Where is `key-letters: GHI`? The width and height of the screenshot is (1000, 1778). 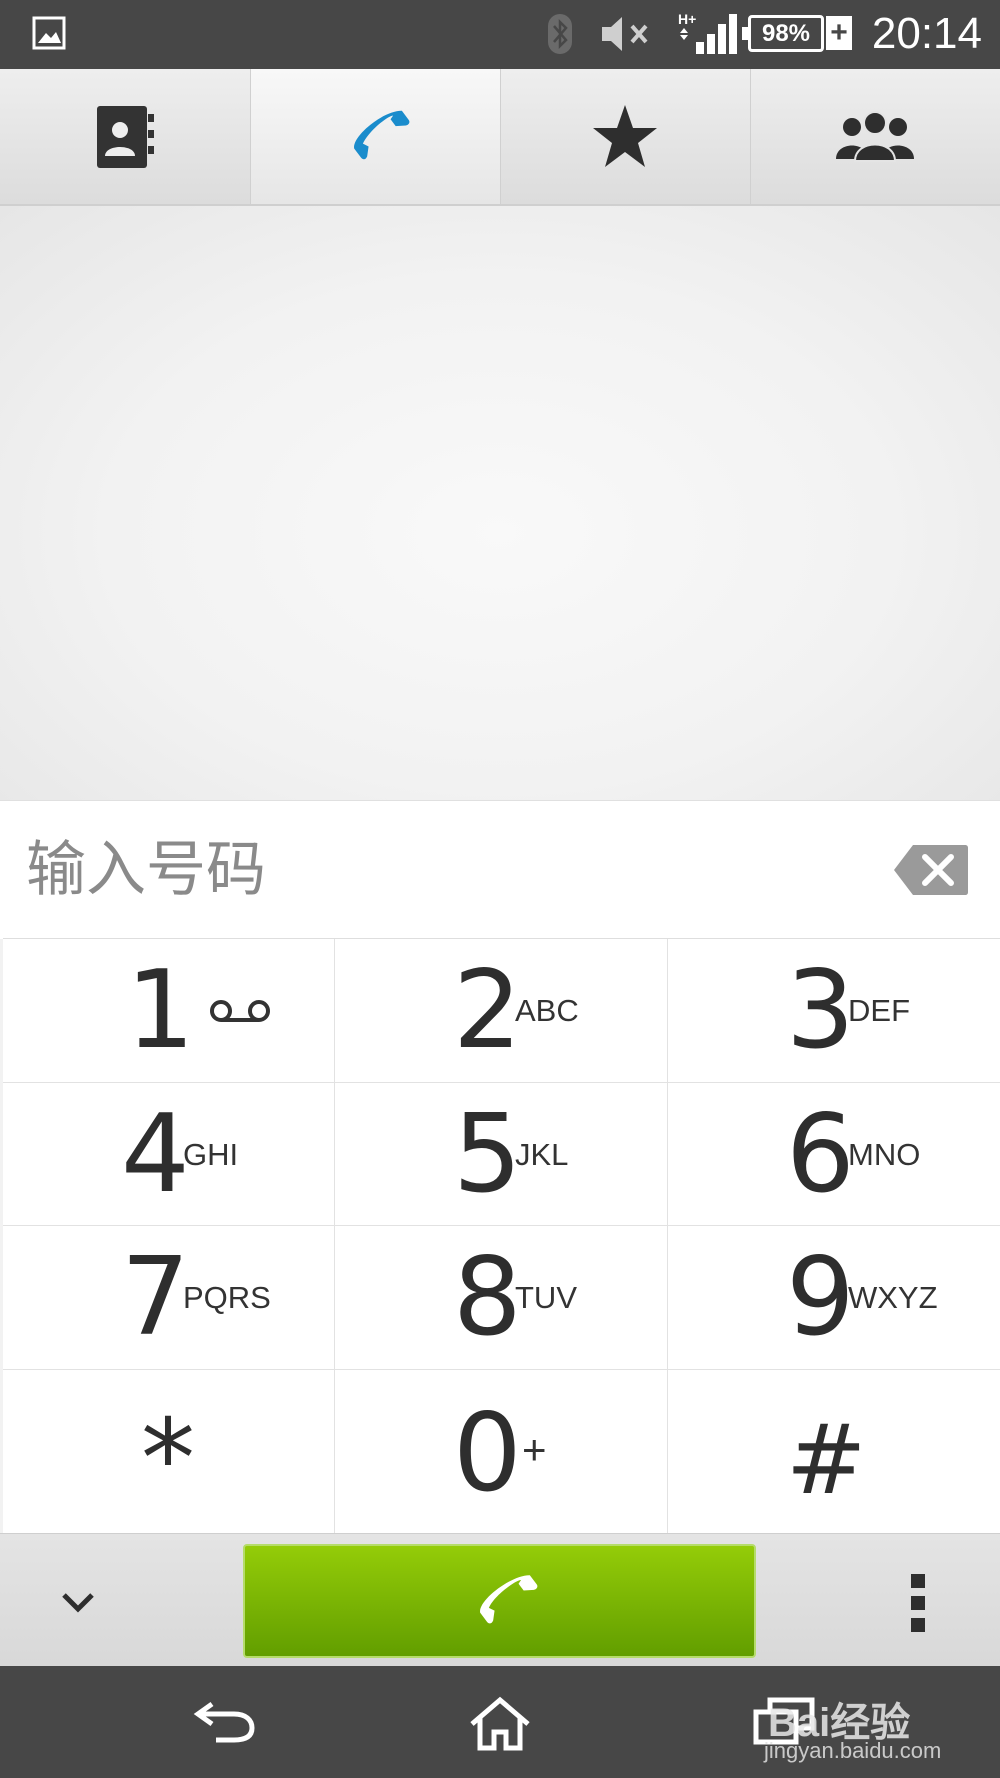
key-letters: GHI is located at coordinates (211, 1154).